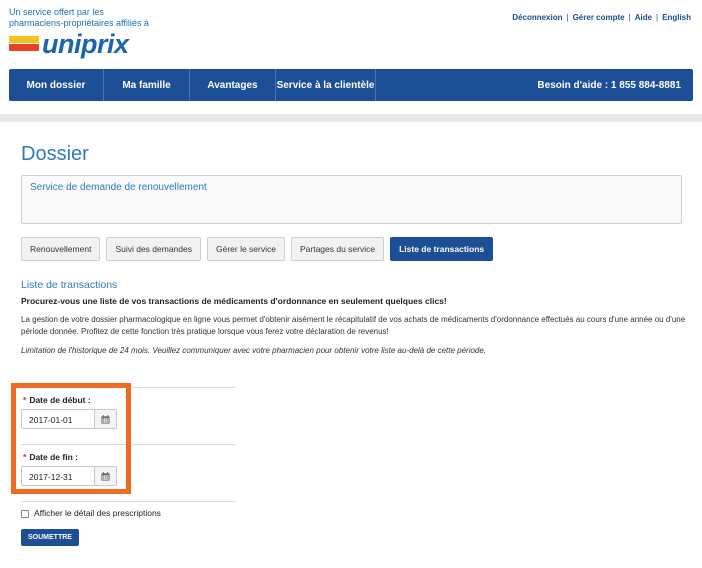 The image size is (702, 568). I want to click on section-title: Liste de transactions, so click(69, 285).